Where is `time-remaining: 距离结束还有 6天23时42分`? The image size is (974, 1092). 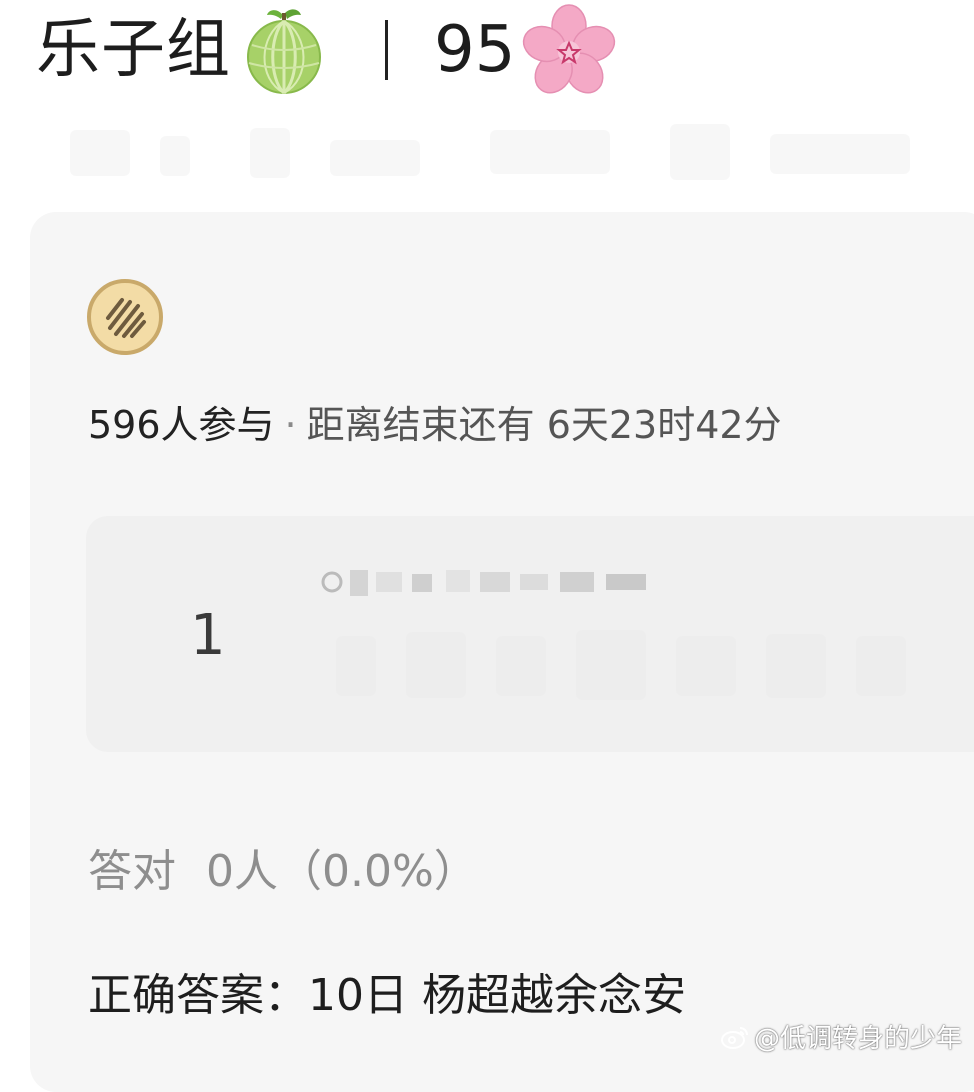 time-remaining: 距离结束还有 6天23时42分 is located at coordinates (544, 425).